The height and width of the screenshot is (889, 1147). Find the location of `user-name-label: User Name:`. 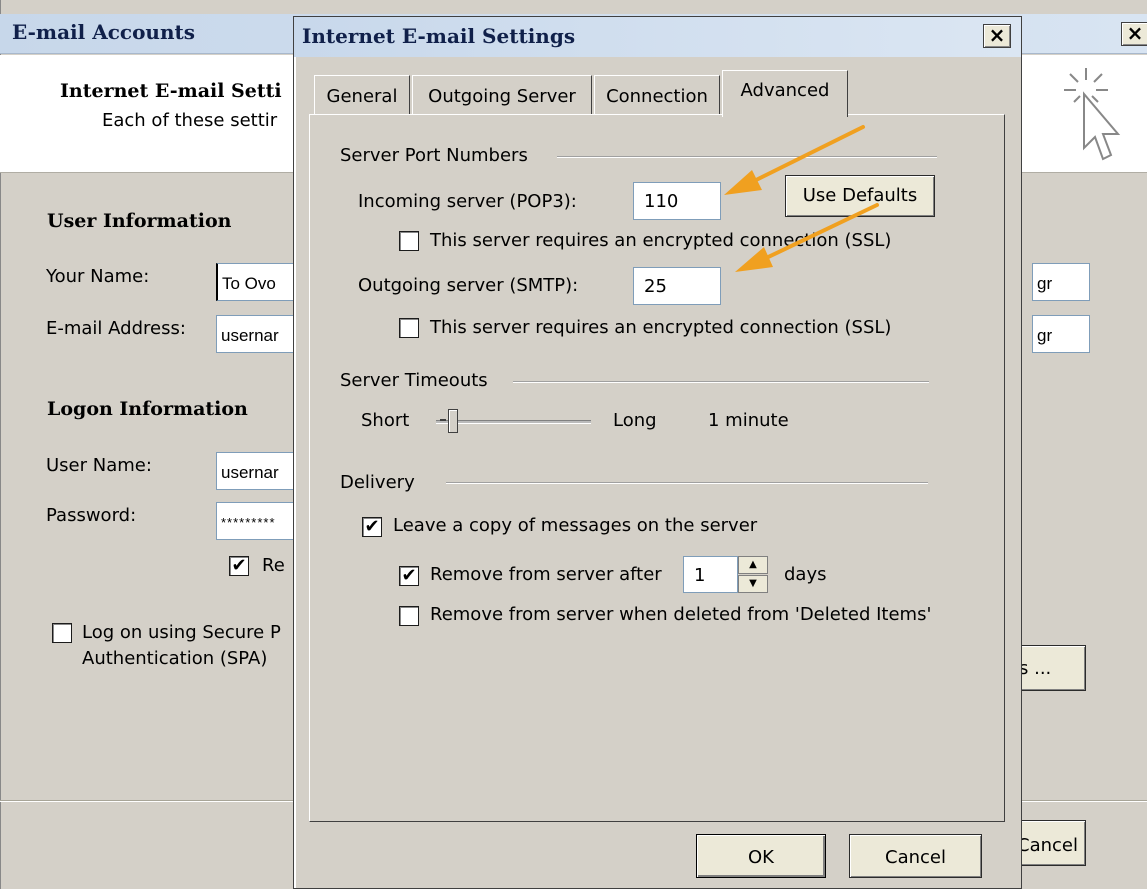

user-name-label: User Name: is located at coordinates (99, 465).